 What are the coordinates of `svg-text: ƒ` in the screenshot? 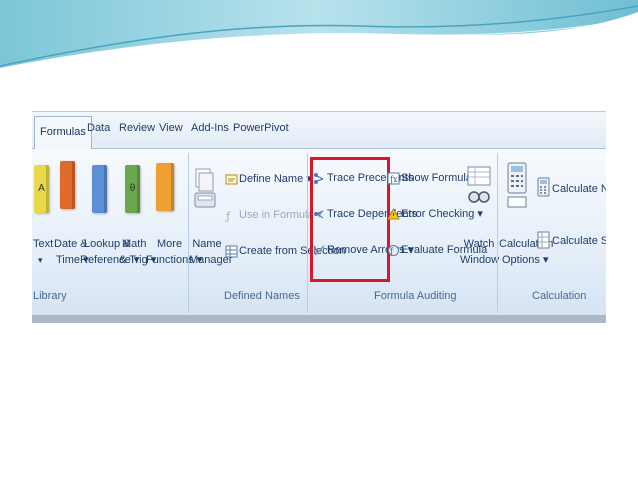 It's located at (228, 216).